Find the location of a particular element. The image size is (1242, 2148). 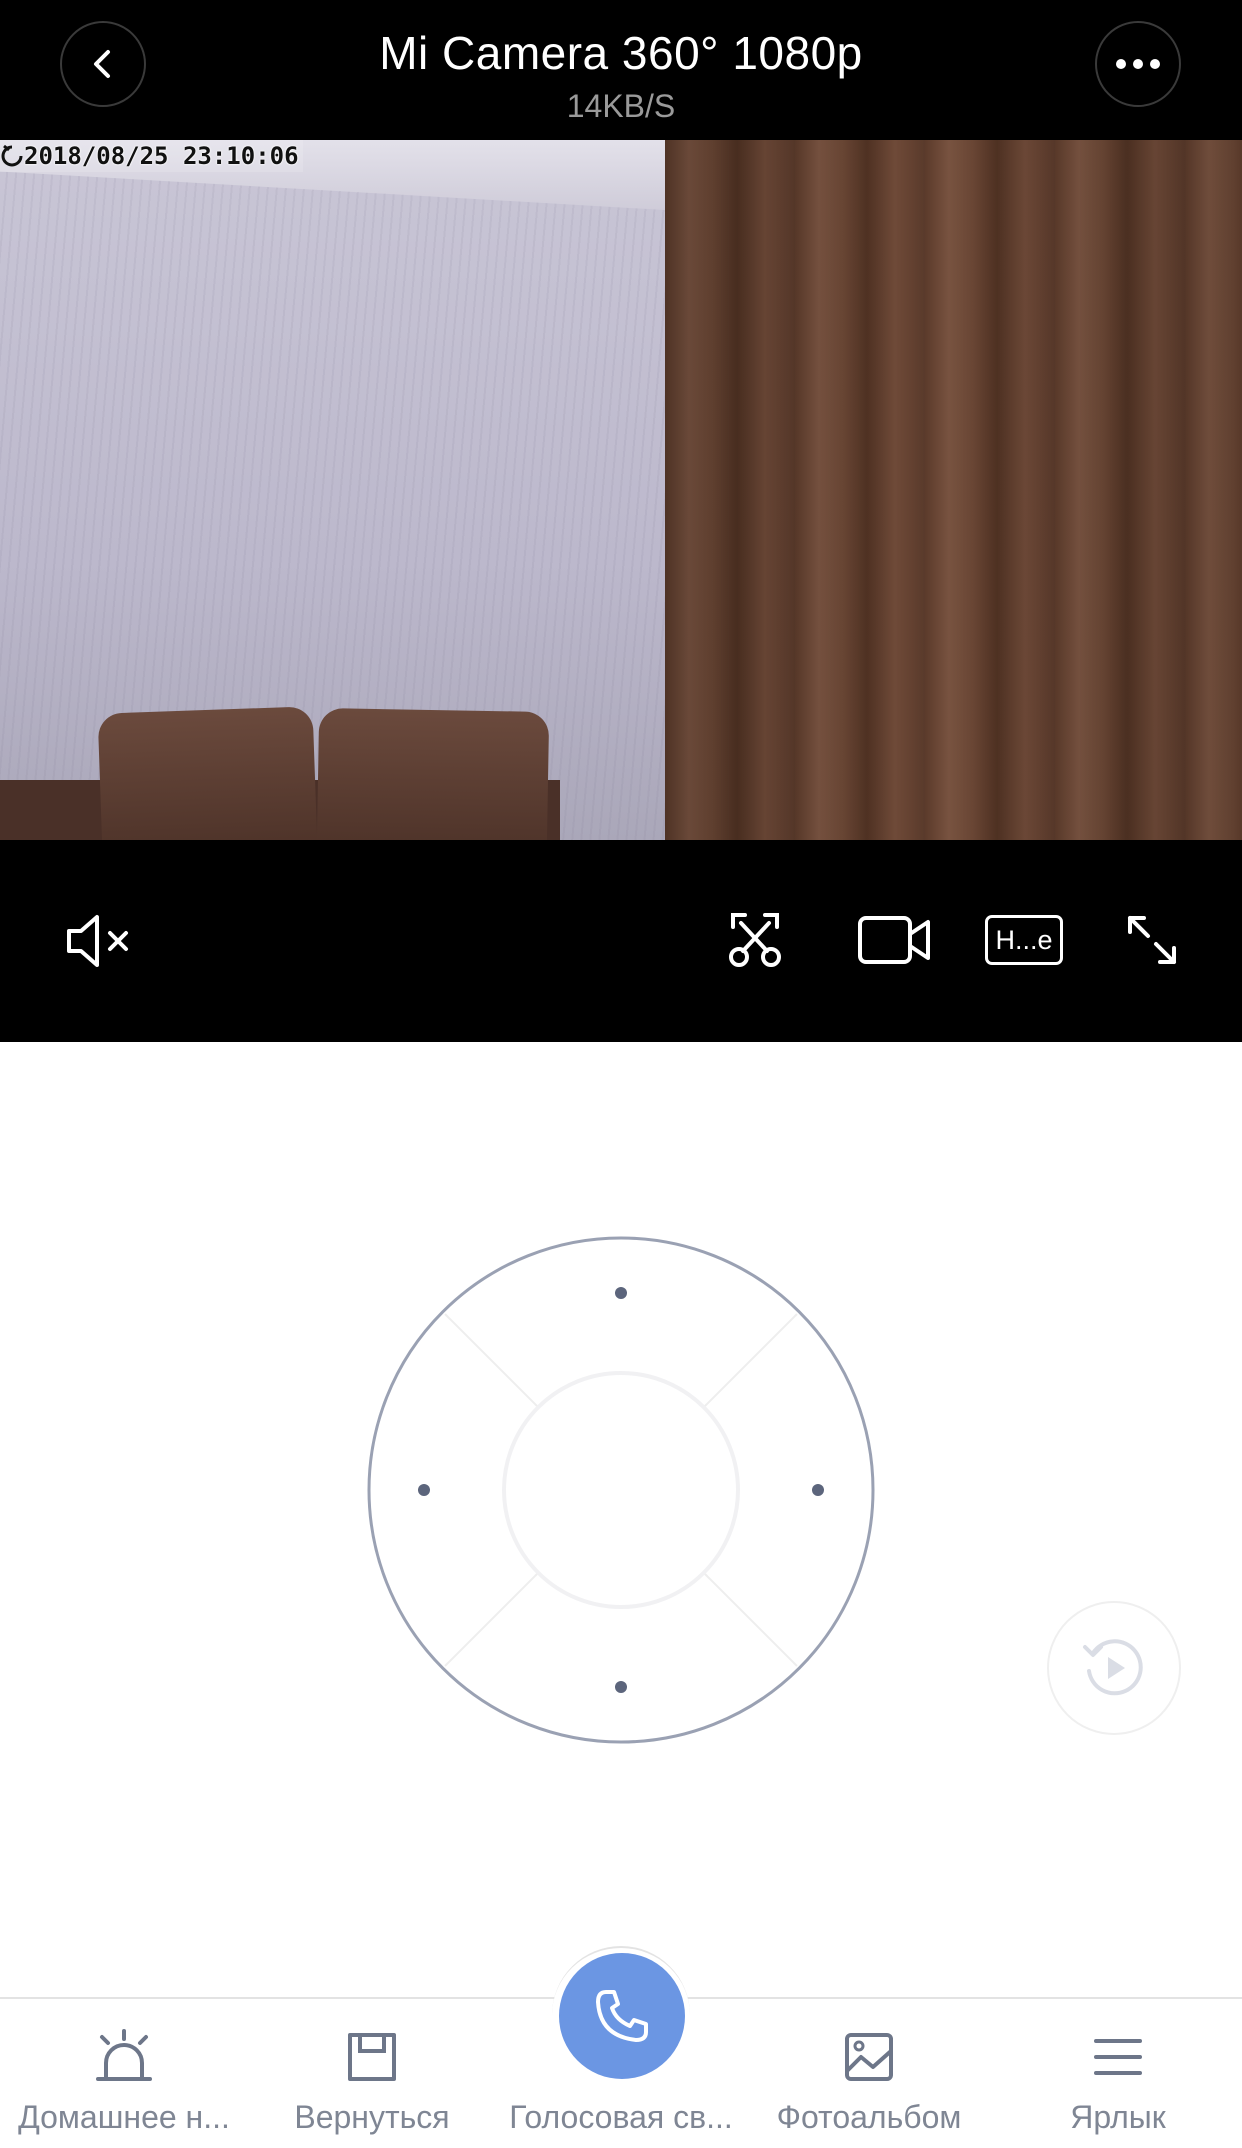

nav-label: Фотоальбом is located at coordinates (869, 2117).